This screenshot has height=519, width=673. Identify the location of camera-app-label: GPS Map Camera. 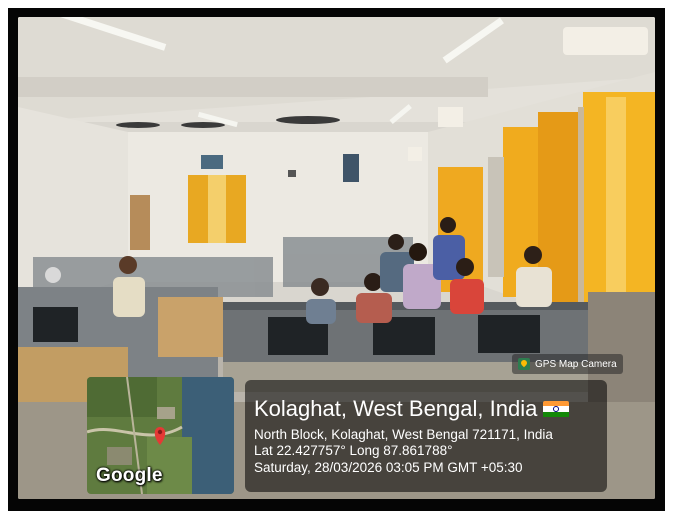
(576, 364).